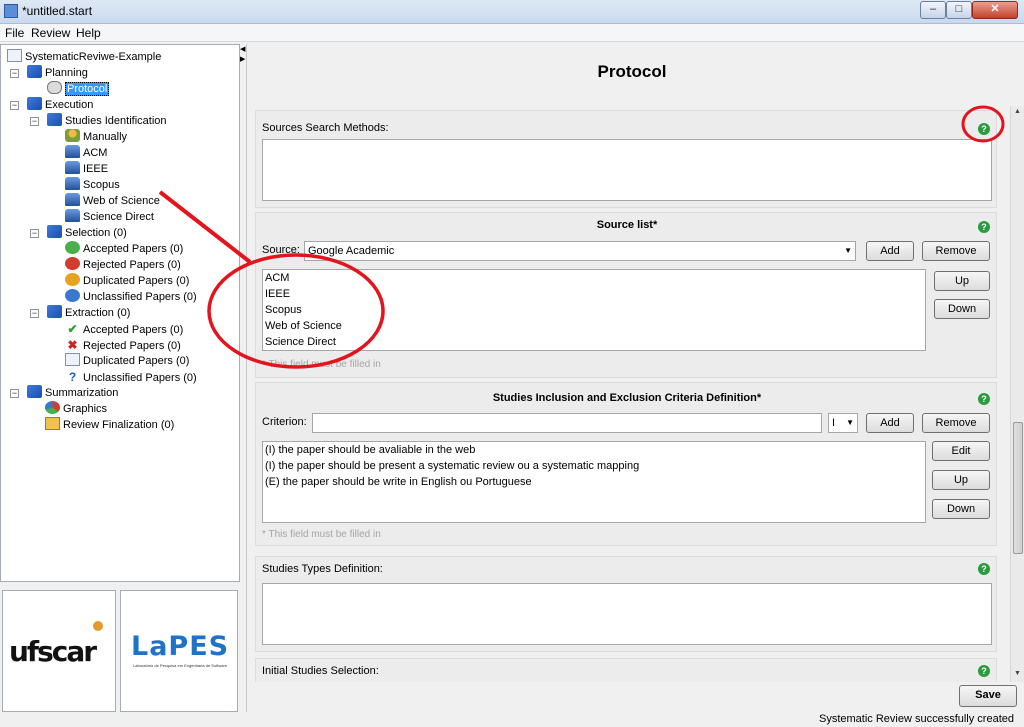  Describe the element at coordinates (72, 279) in the screenshot. I see `duplicated-icon` at that location.